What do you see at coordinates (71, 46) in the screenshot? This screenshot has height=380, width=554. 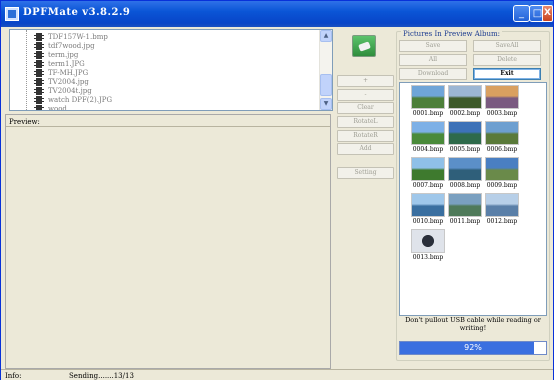 I see `file-name: tdf7wood.jpg` at bounding box center [71, 46].